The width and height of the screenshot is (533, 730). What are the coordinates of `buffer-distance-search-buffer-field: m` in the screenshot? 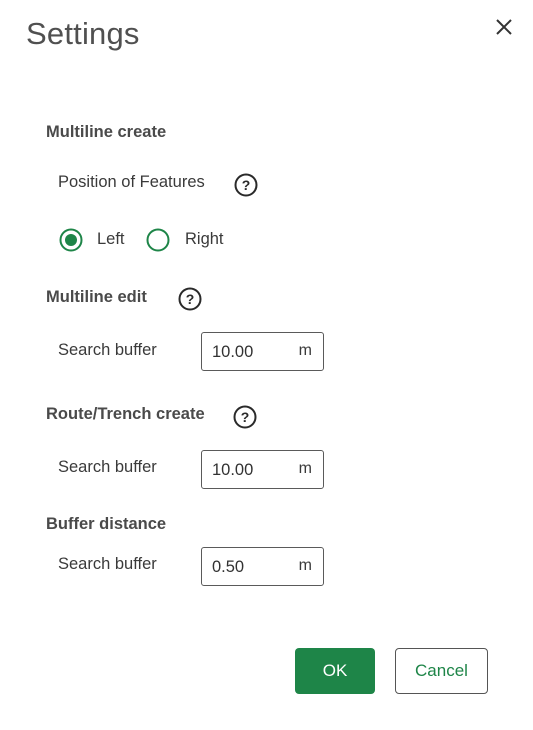 It's located at (262, 566).